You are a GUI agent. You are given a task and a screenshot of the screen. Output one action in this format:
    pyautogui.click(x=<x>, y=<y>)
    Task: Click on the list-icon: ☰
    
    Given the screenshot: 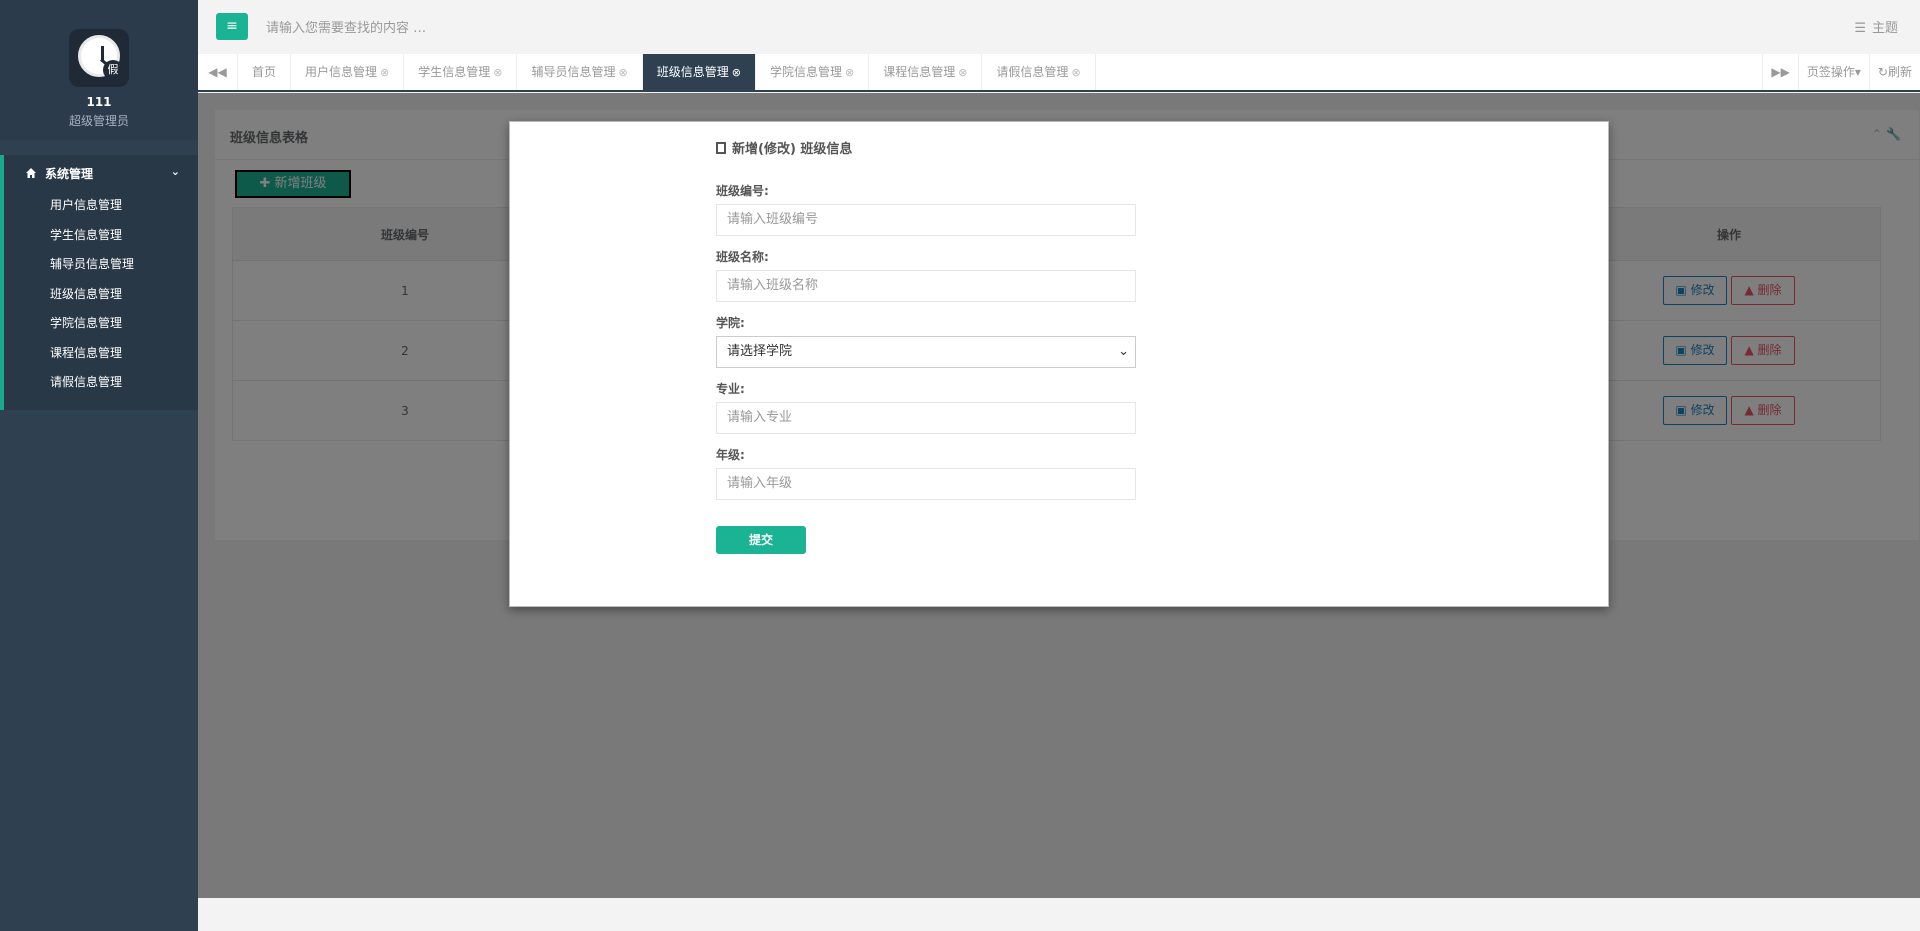 What is the action you would take?
    pyautogui.click(x=1860, y=28)
    